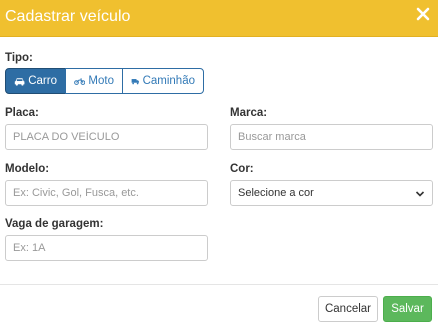  I want to click on modal-title: Cadastrar veículo, so click(68, 16).